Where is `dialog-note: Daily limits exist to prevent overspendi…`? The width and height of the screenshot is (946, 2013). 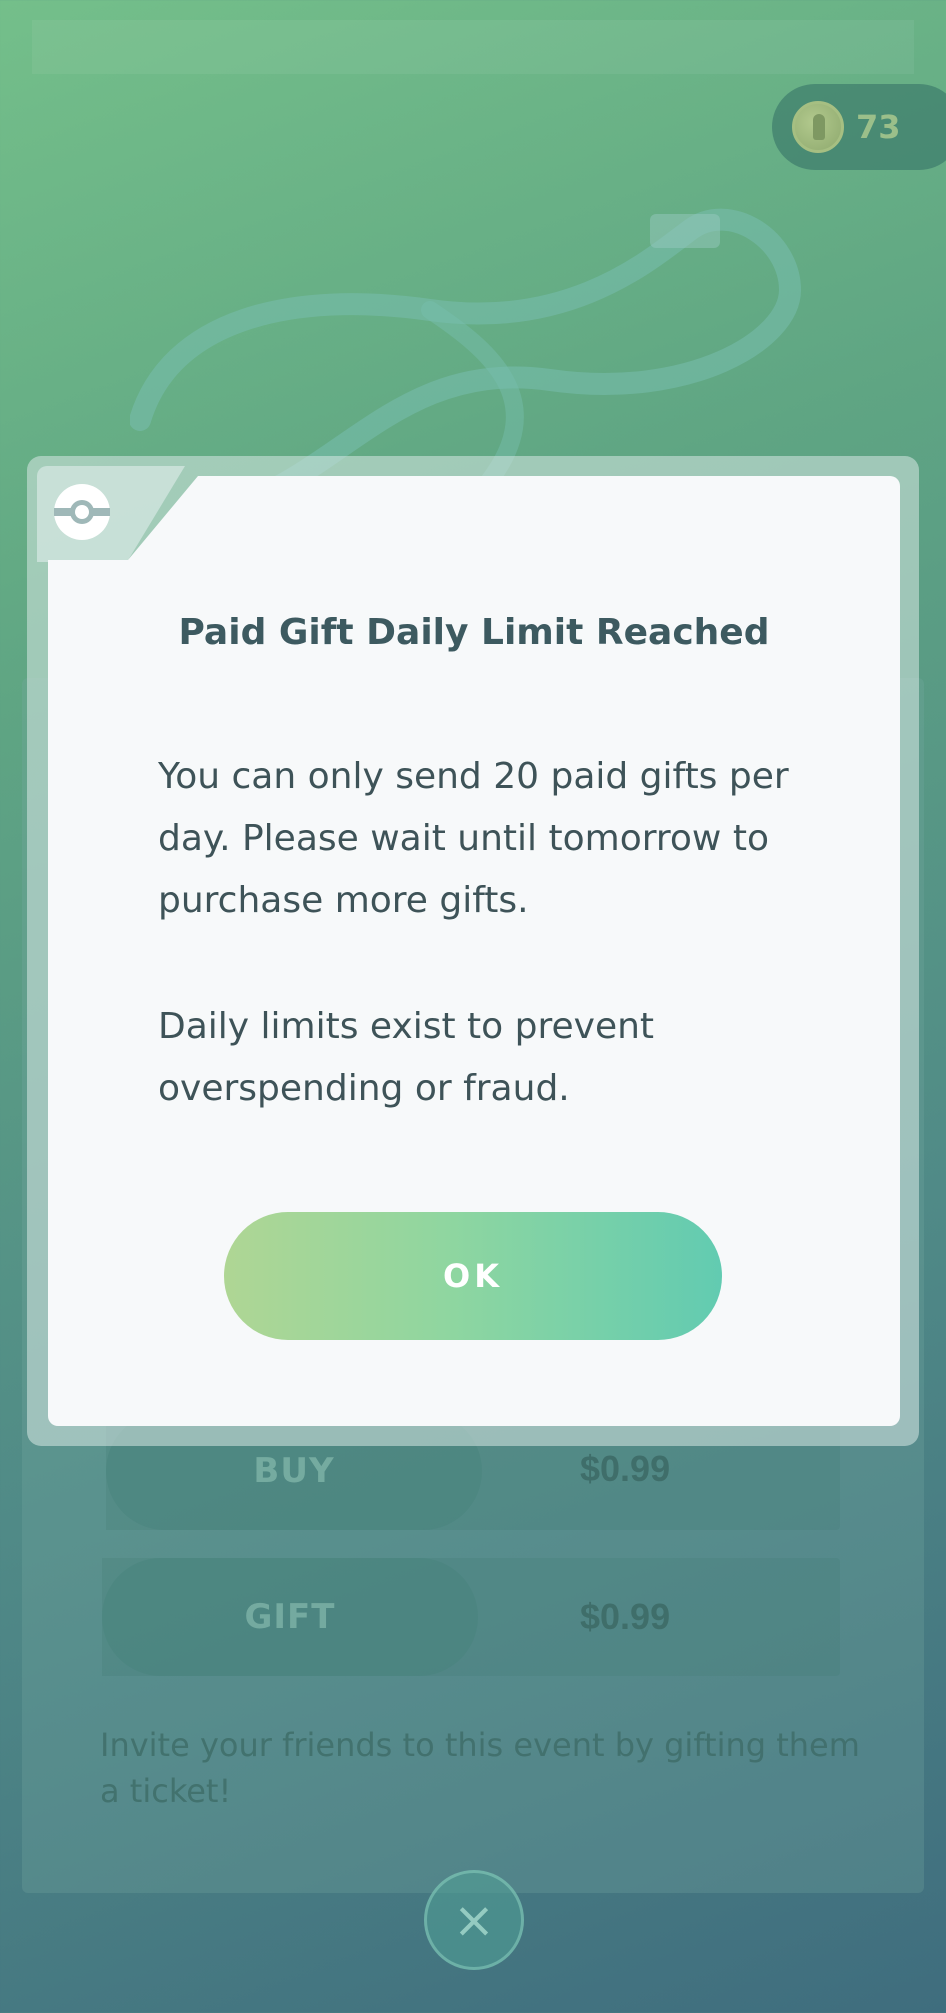
dialog-note: Daily limits exist to prevent overspendi… is located at coordinates (406, 1057).